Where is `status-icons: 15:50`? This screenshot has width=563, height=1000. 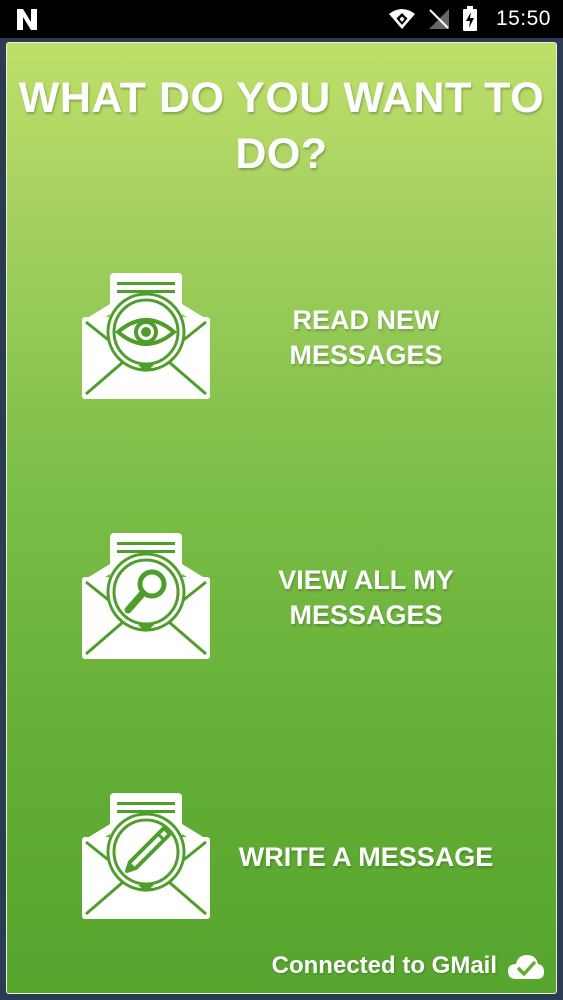 status-icons: 15:50 is located at coordinates (469, 19).